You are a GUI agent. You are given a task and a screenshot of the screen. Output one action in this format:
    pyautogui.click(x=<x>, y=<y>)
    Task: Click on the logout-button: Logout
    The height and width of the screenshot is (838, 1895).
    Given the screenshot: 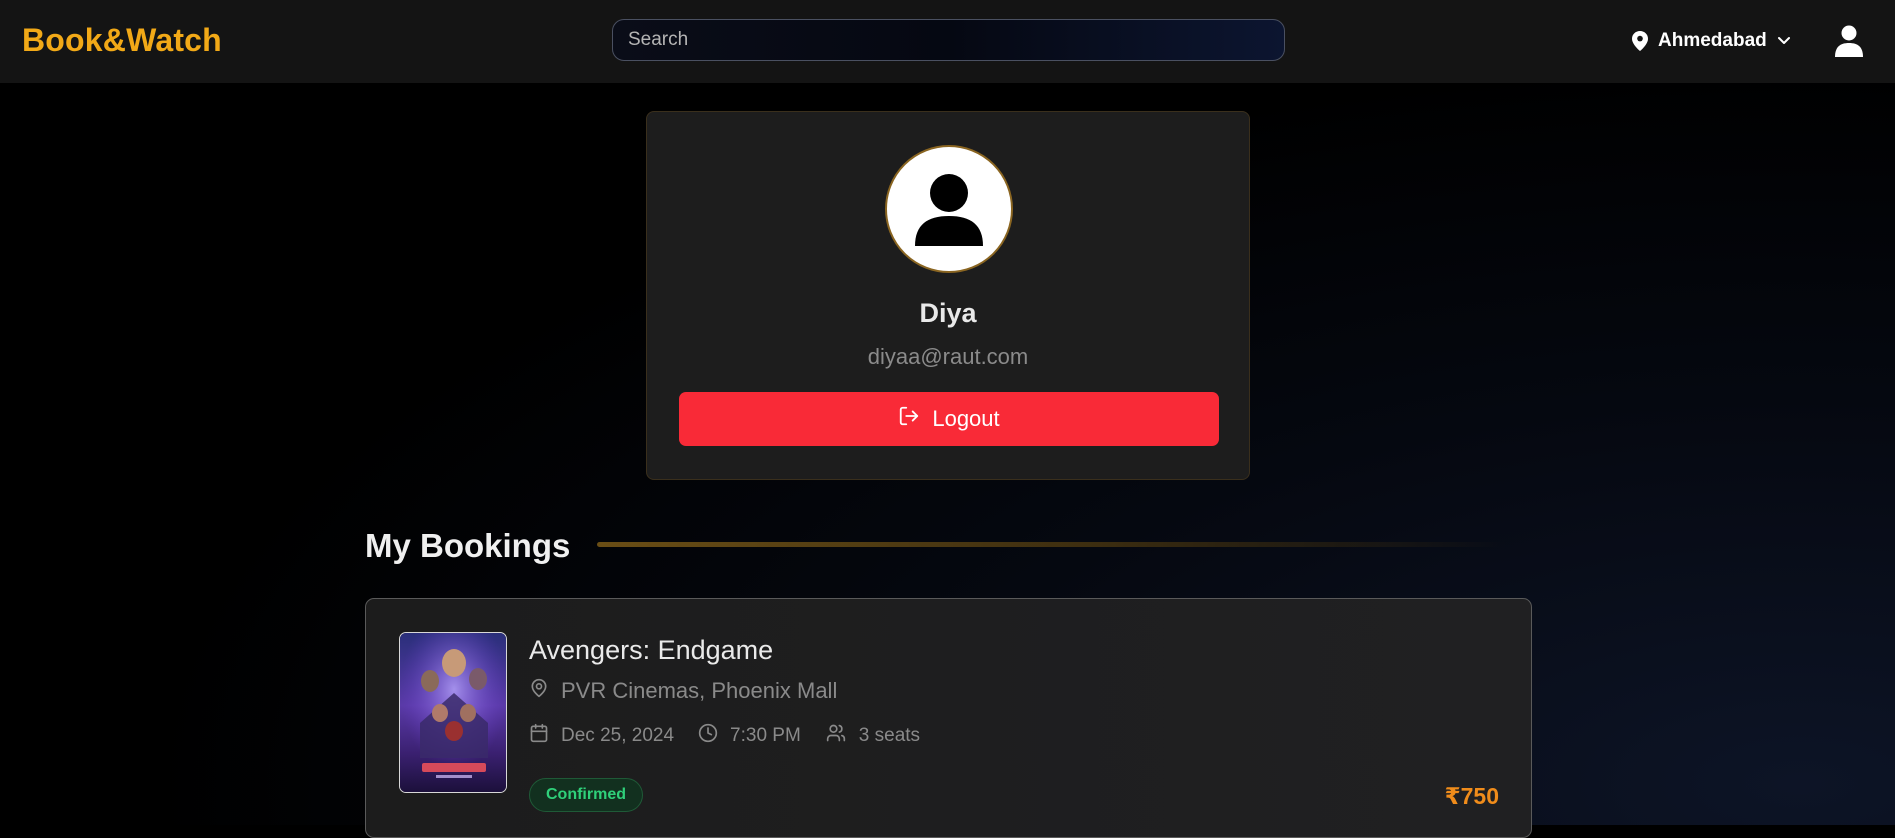 What is the action you would take?
    pyautogui.click(x=949, y=419)
    